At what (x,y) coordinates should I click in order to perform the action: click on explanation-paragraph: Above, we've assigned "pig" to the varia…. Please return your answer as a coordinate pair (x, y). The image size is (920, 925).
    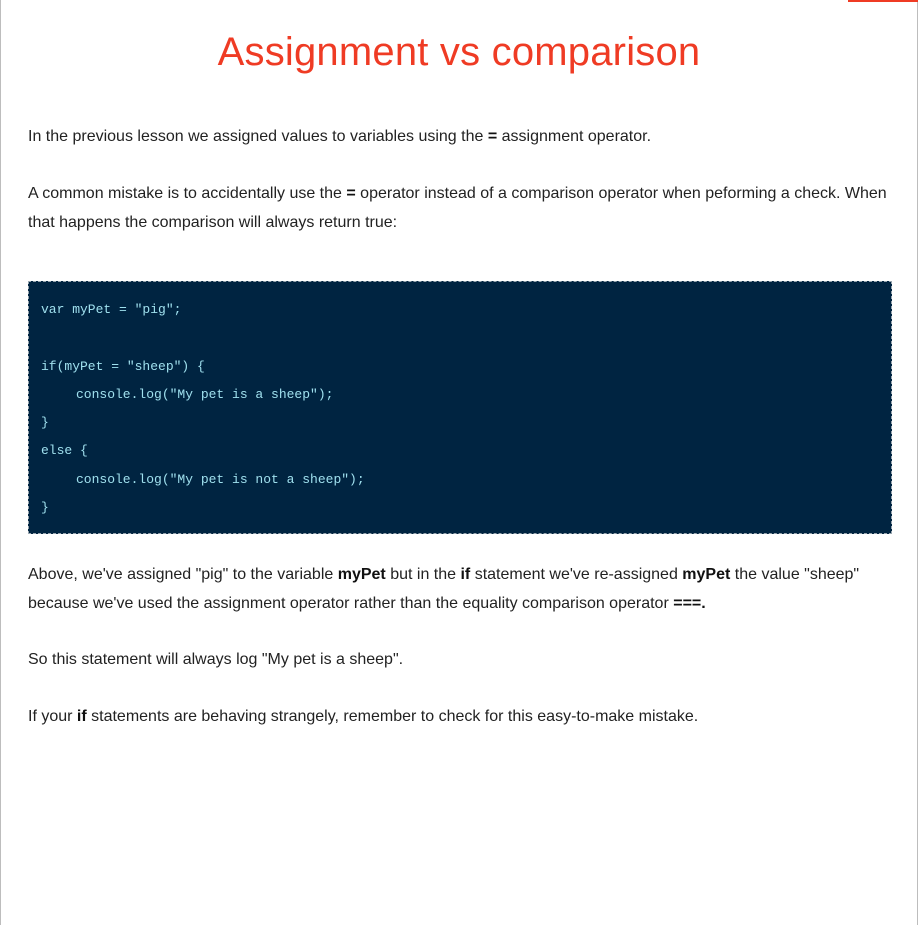
    Looking at the image, I should click on (460, 589).